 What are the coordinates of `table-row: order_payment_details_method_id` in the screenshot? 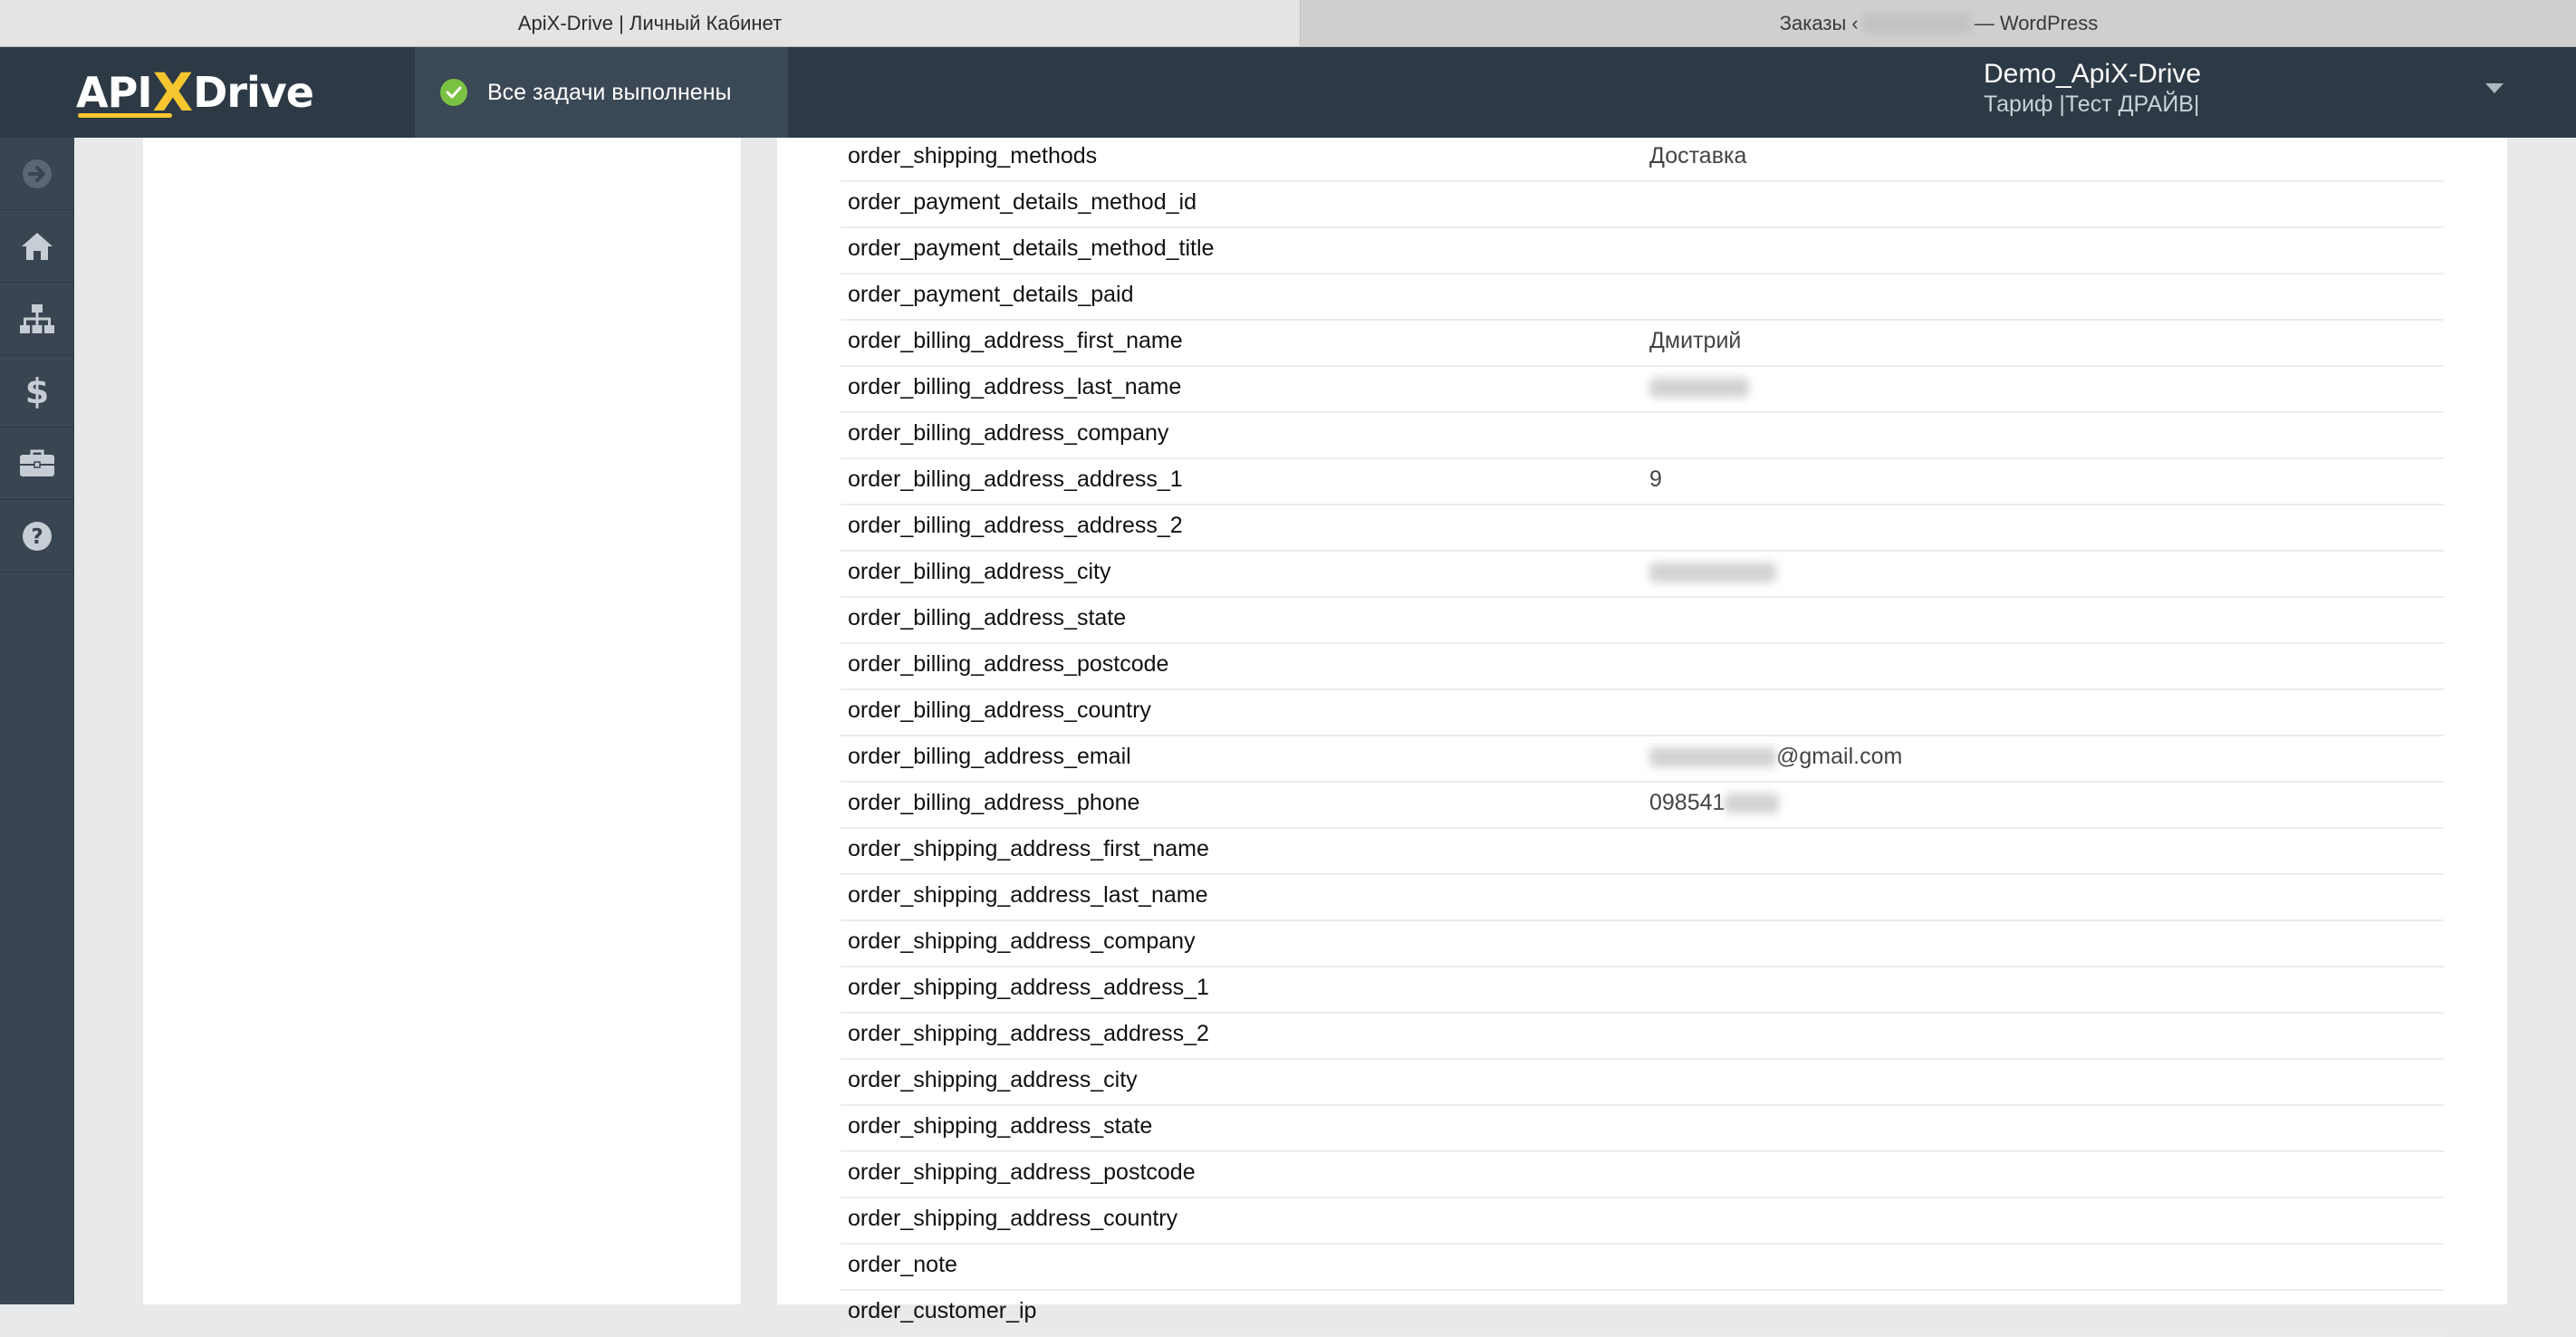 It's located at (1642, 205).